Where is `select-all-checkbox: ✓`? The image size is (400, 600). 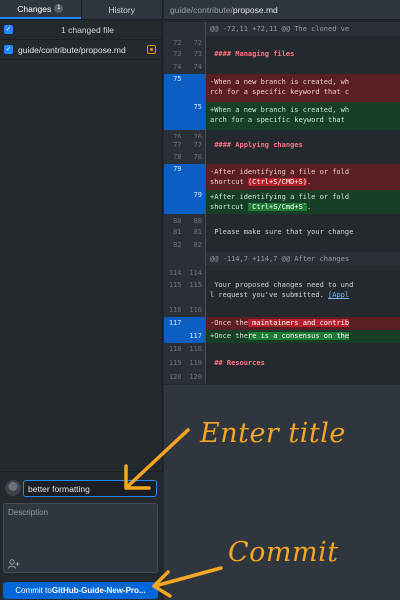
select-all-checkbox: ✓ is located at coordinates (8, 29).